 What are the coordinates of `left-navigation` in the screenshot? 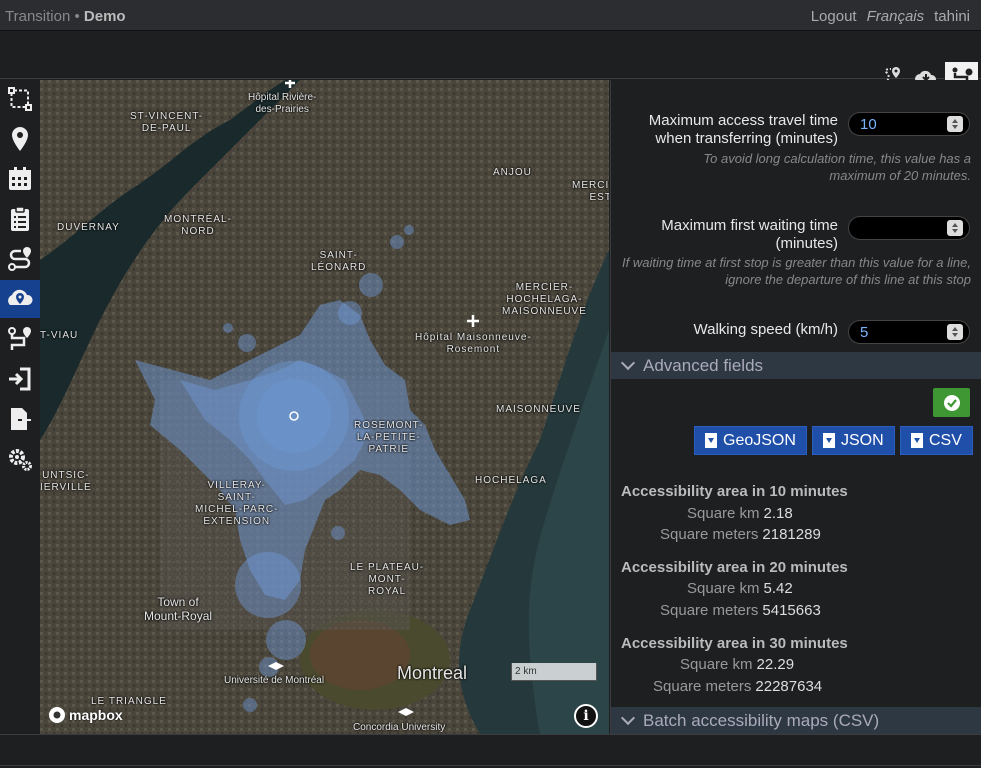 It's located at (20, 407).